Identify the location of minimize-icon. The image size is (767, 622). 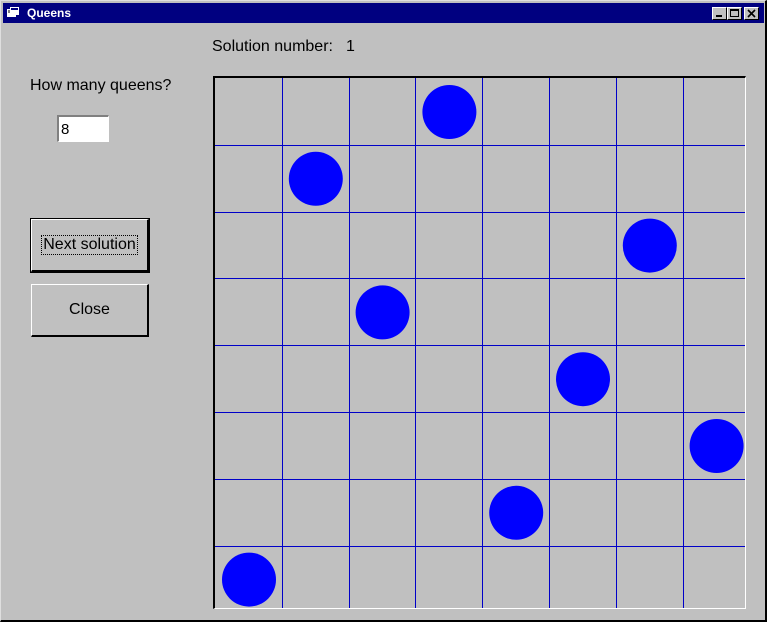
(719, 16).